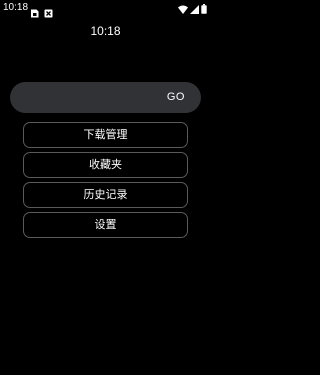  What do you see at coordinates (105, 225) in the screenshot?
I see `settings-button: 设置` at bounding box center [105, 225].